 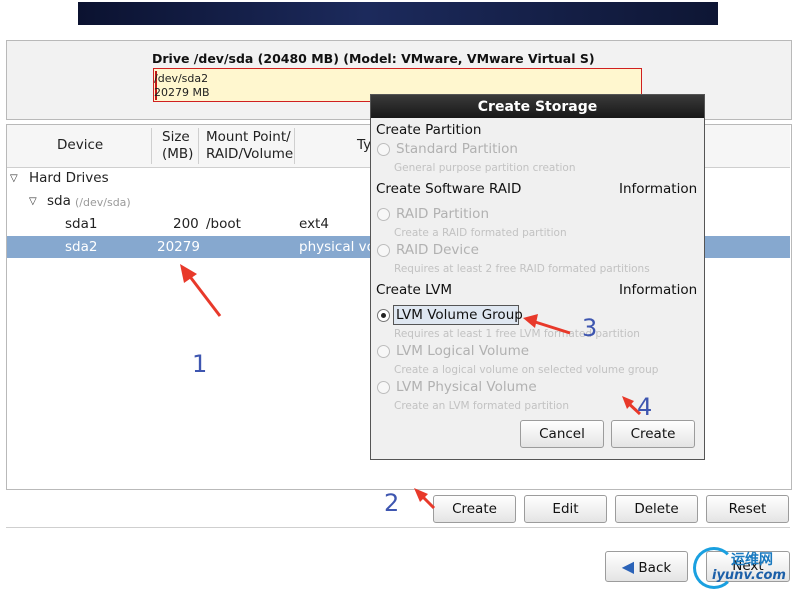 What do you see at coordinates (530, 321) in the screenshot?
I see `arrow-3-head` at bounding box center [530, 321].